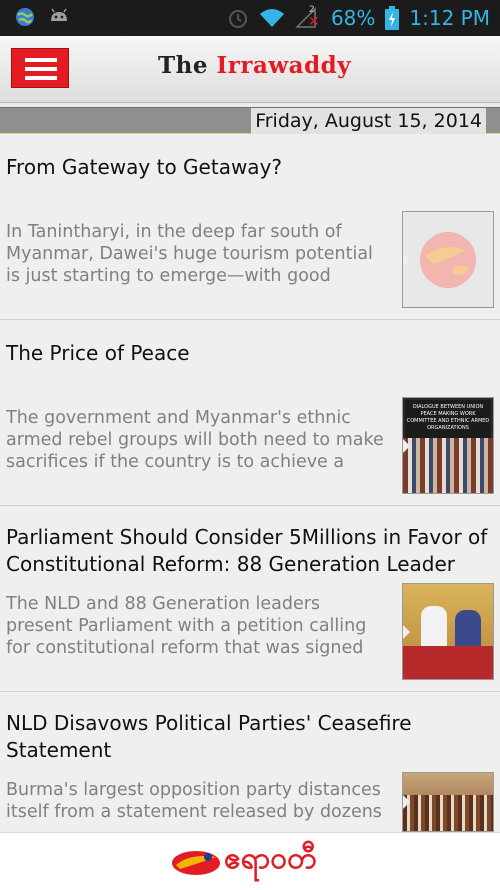  I want to click on app-bar: The Irrawaddy, so click(250, 69).